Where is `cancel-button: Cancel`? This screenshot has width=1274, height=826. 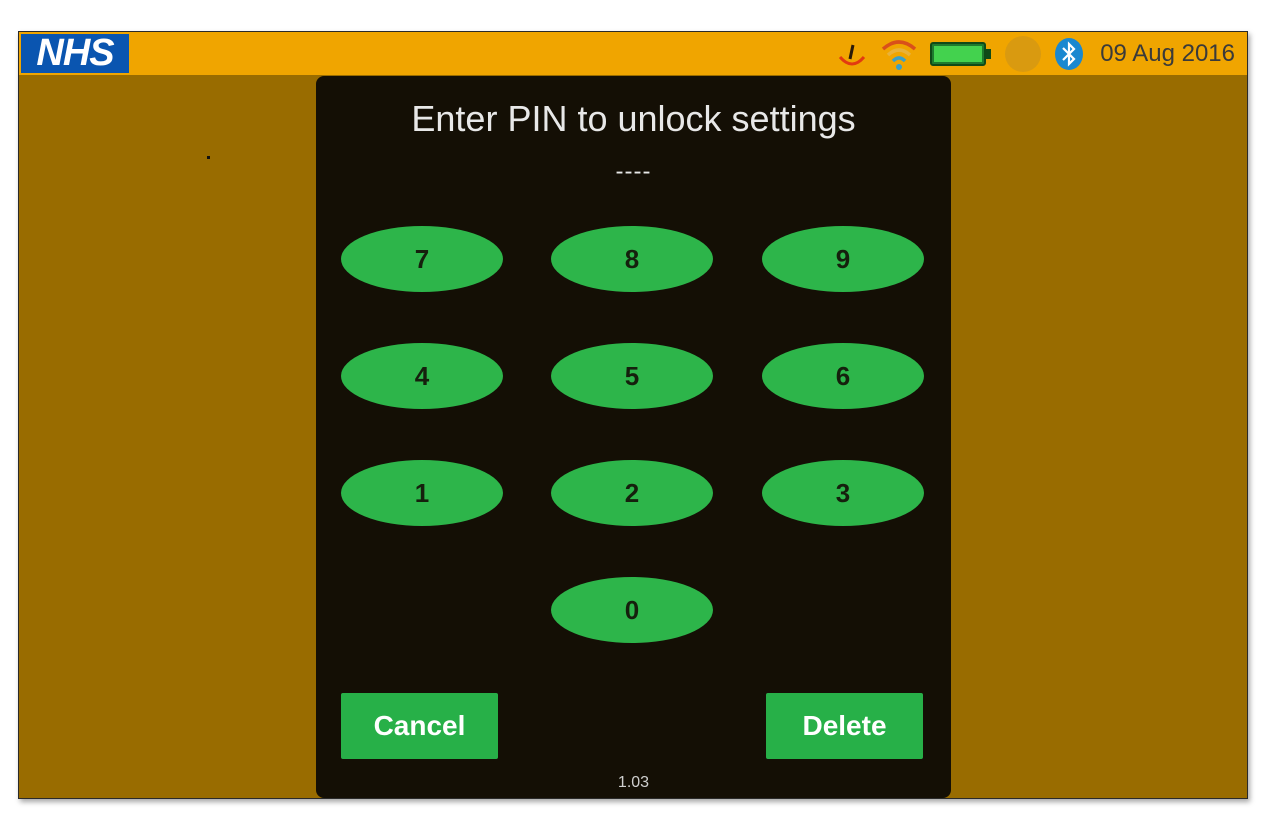
cancel-button: Cancel is located at coordinates (419, 726).